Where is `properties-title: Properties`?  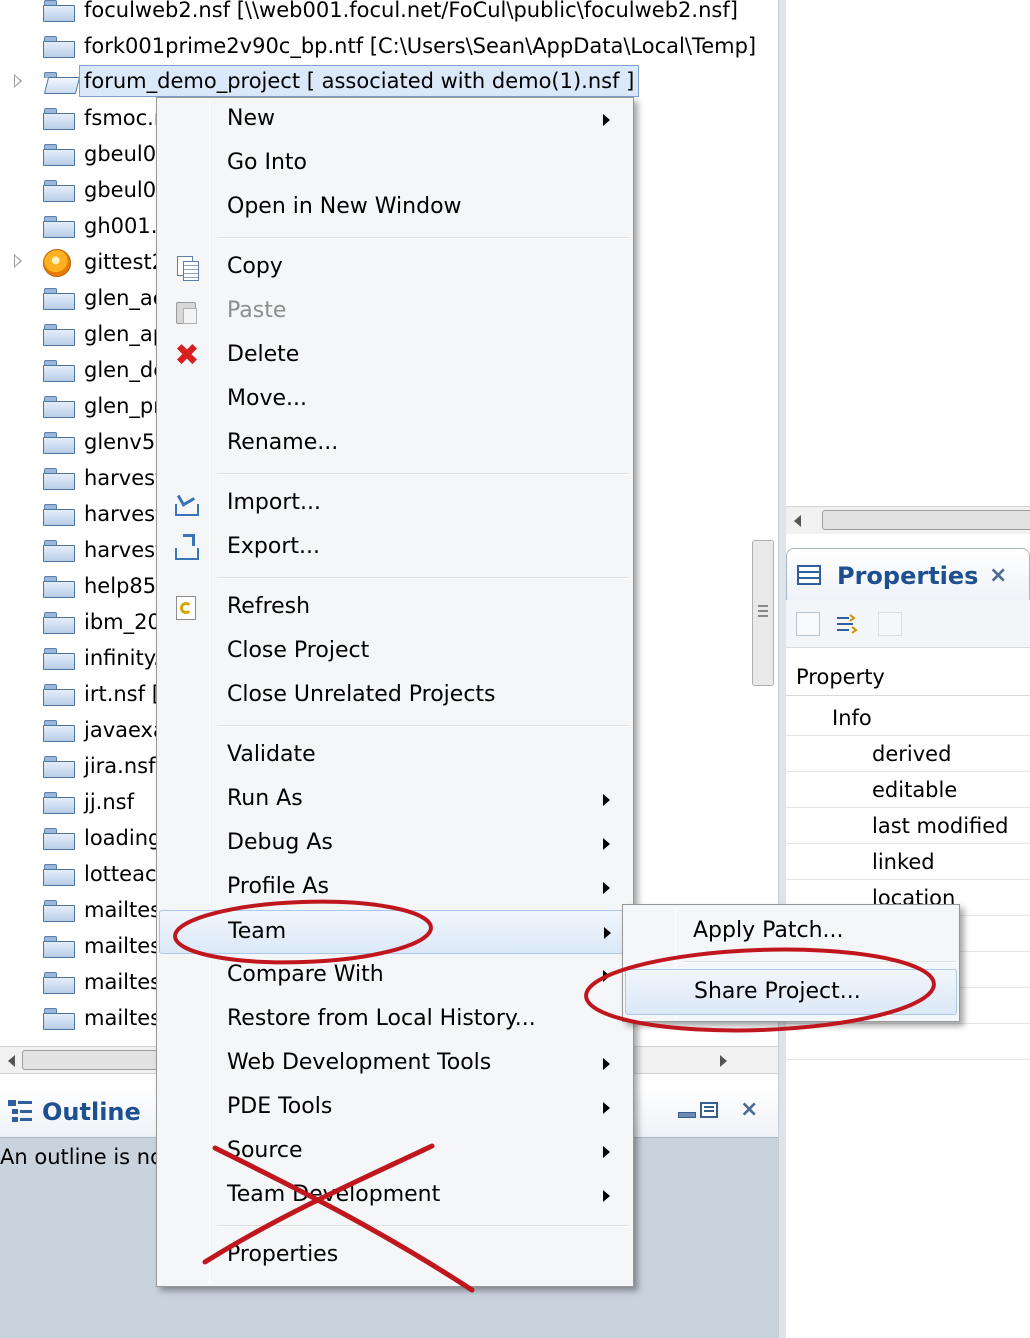 properties-title: Properties is located at coordinates (908, 576).